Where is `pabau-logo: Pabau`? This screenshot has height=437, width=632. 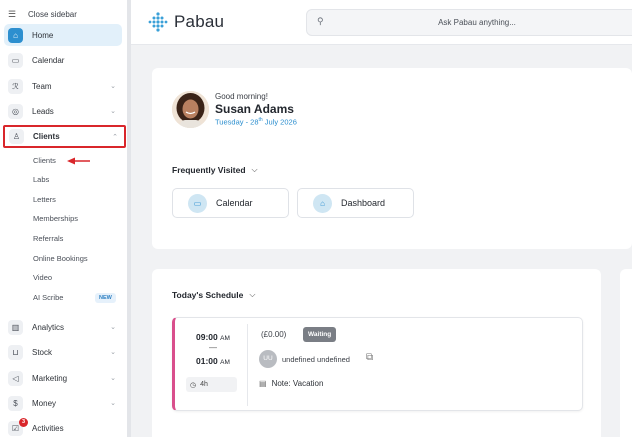
pabau-logo: Pabau is located at coordinates (185, 22).